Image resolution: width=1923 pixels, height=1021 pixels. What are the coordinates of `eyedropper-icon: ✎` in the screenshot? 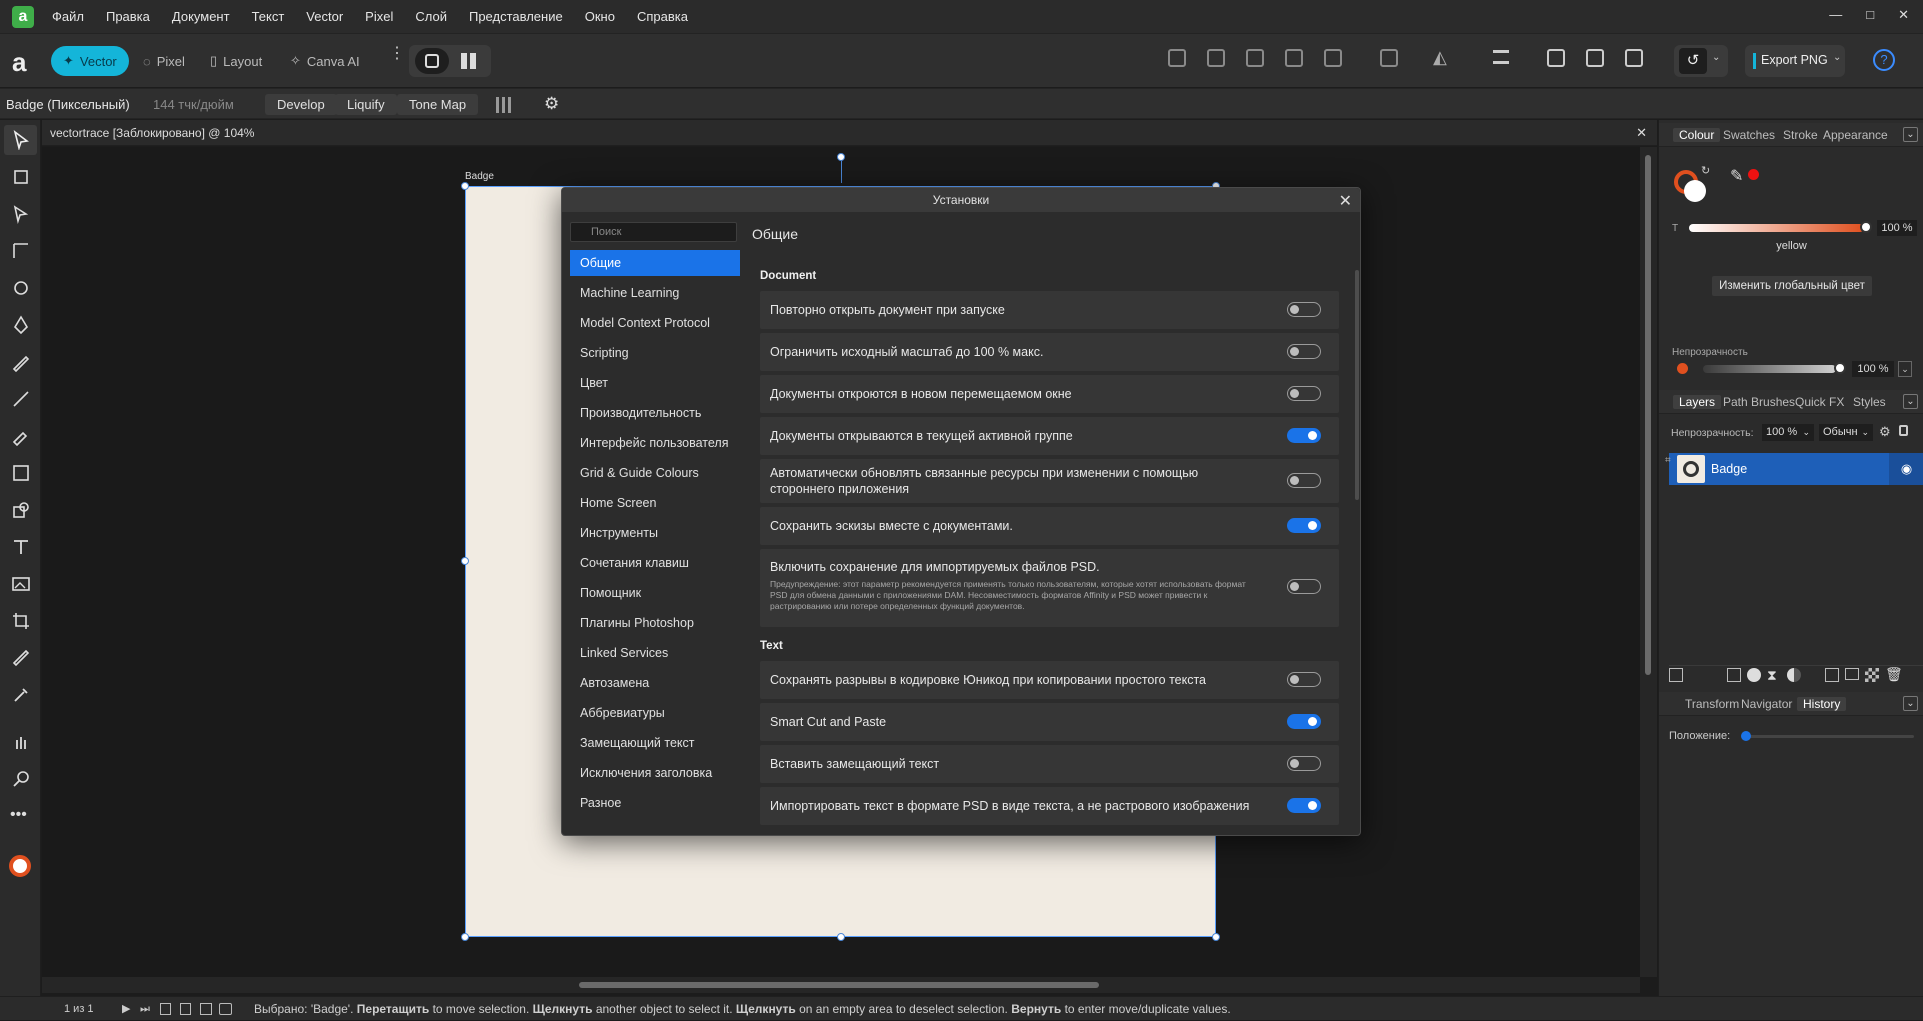 It's located at (1736, 176).